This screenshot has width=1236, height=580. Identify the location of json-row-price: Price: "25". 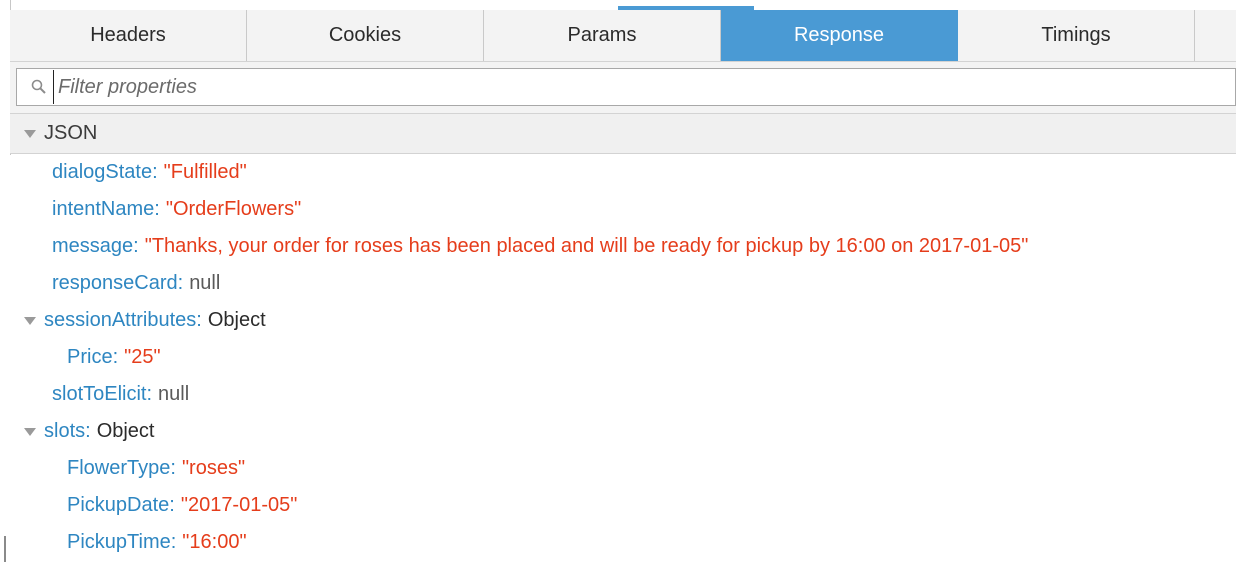
(623, 357).